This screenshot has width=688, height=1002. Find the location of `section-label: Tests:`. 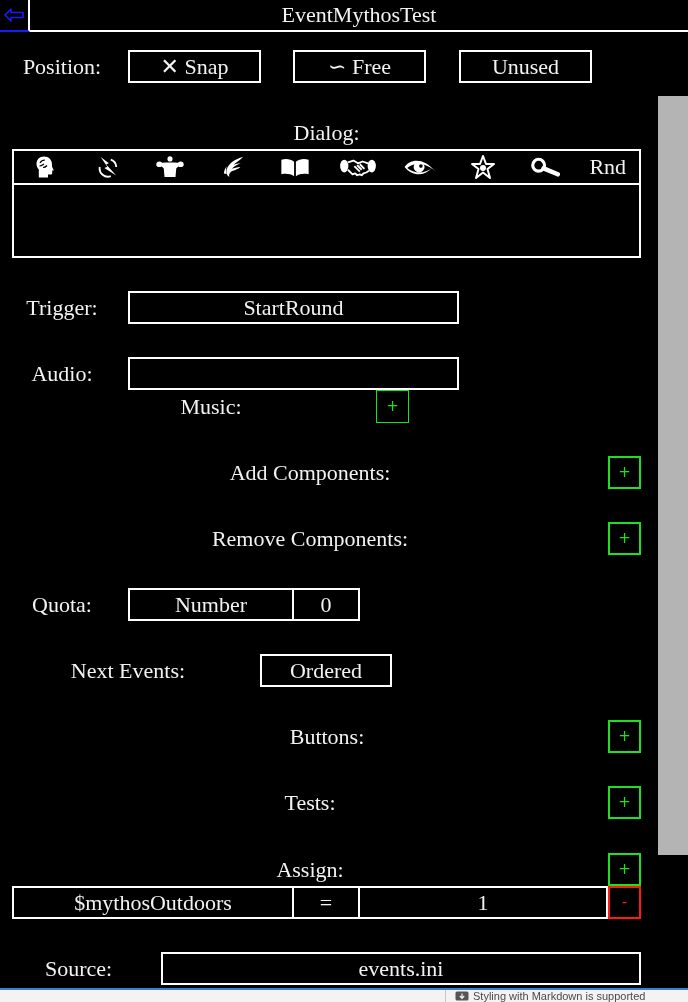

section-label: Tests: is located at coordinates (310, 802).